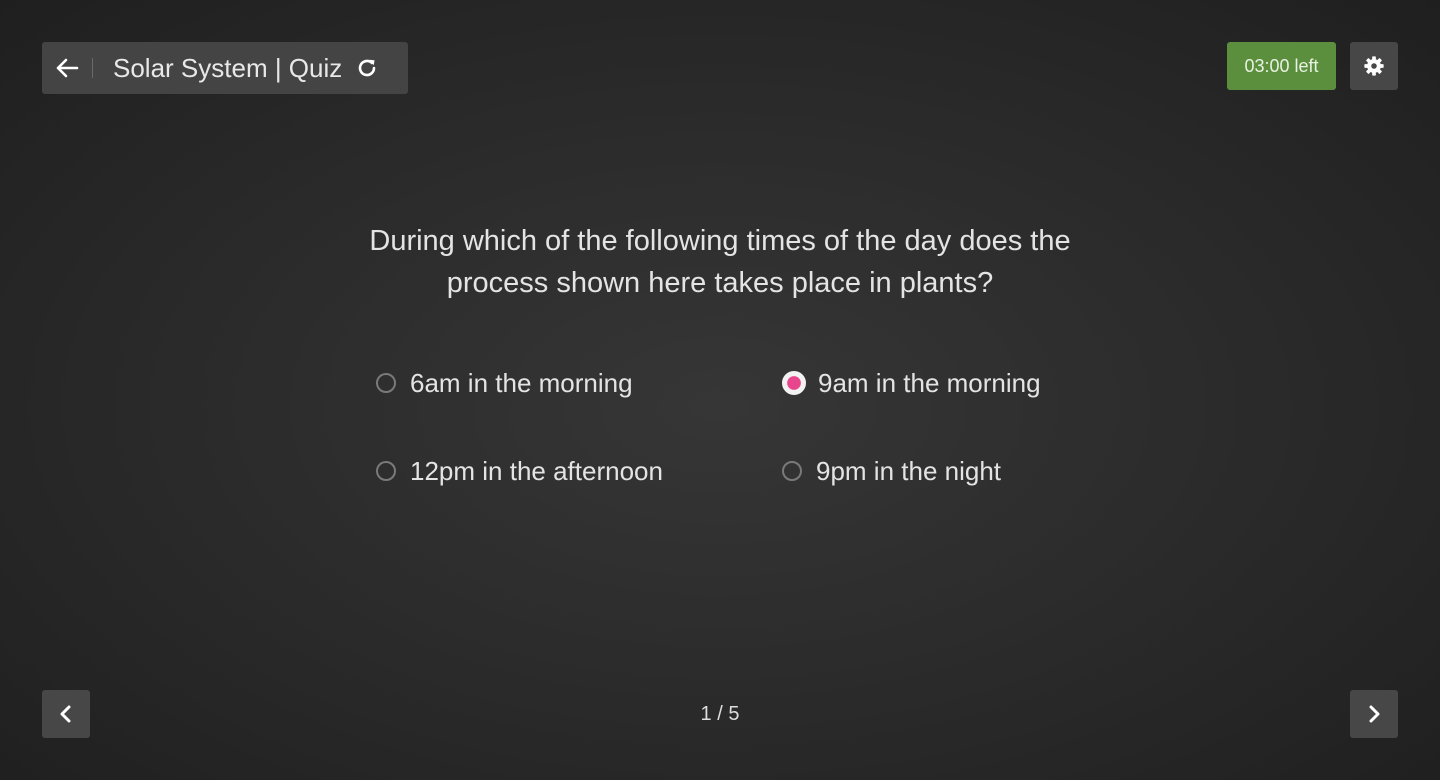 This screenshot has height=780, width=1440. I want to click on option-label: 9am in the morning, so click(929, 382).